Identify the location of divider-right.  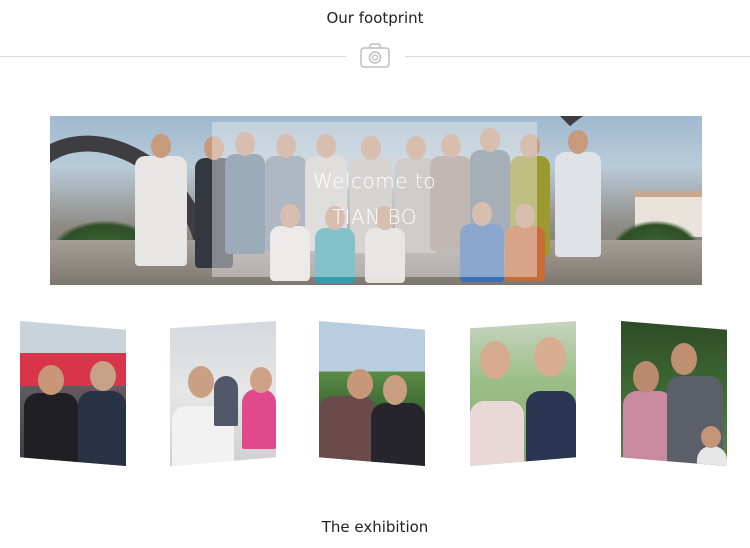
(577, 56).